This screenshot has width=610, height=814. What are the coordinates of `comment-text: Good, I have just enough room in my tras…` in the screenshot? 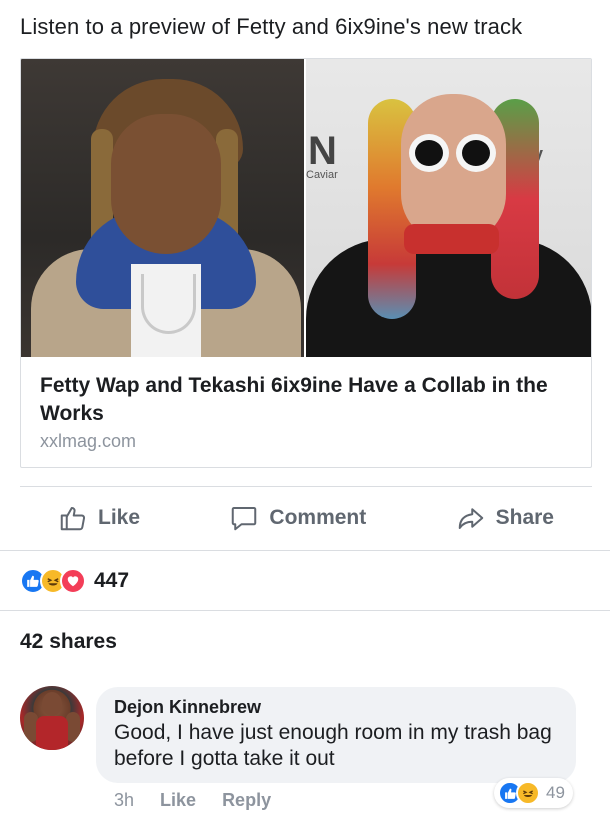 It's located at (333, 745).